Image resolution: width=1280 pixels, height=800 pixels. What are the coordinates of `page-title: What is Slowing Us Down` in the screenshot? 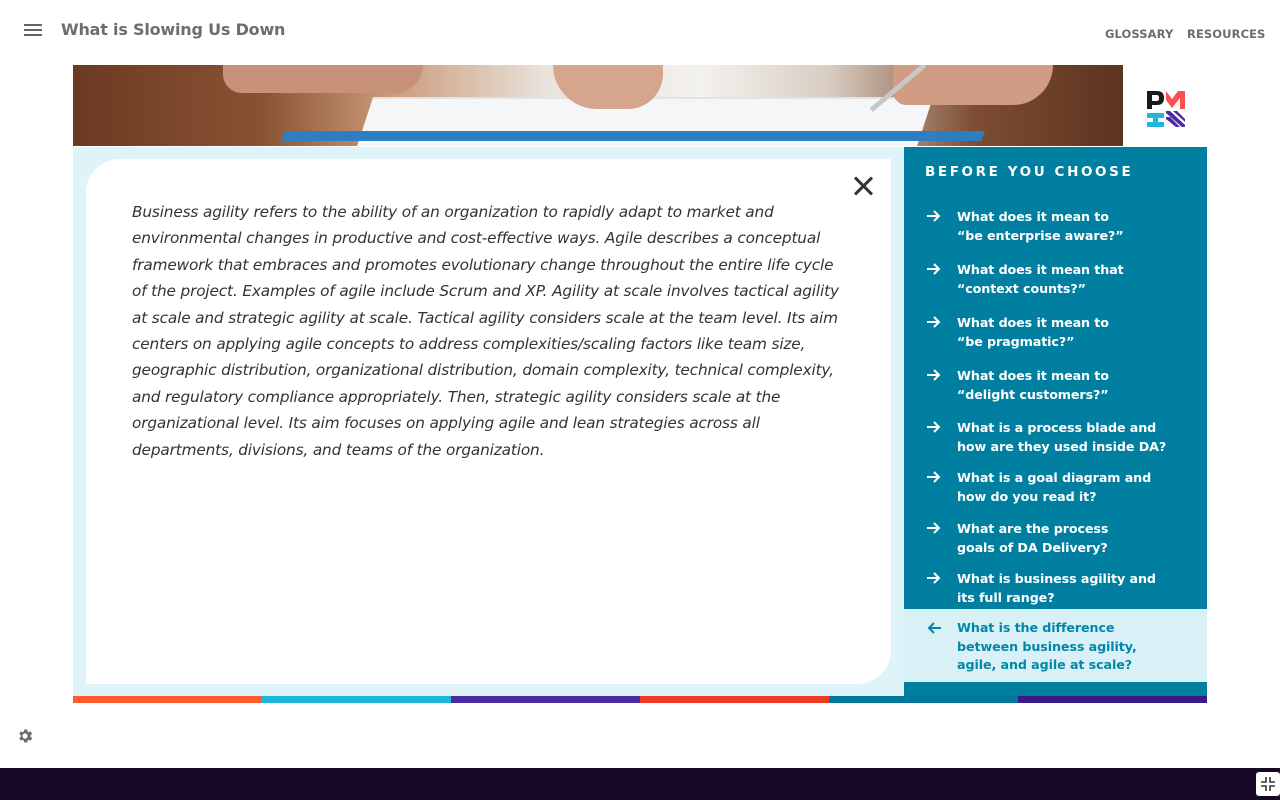 It's located at (173, 29).